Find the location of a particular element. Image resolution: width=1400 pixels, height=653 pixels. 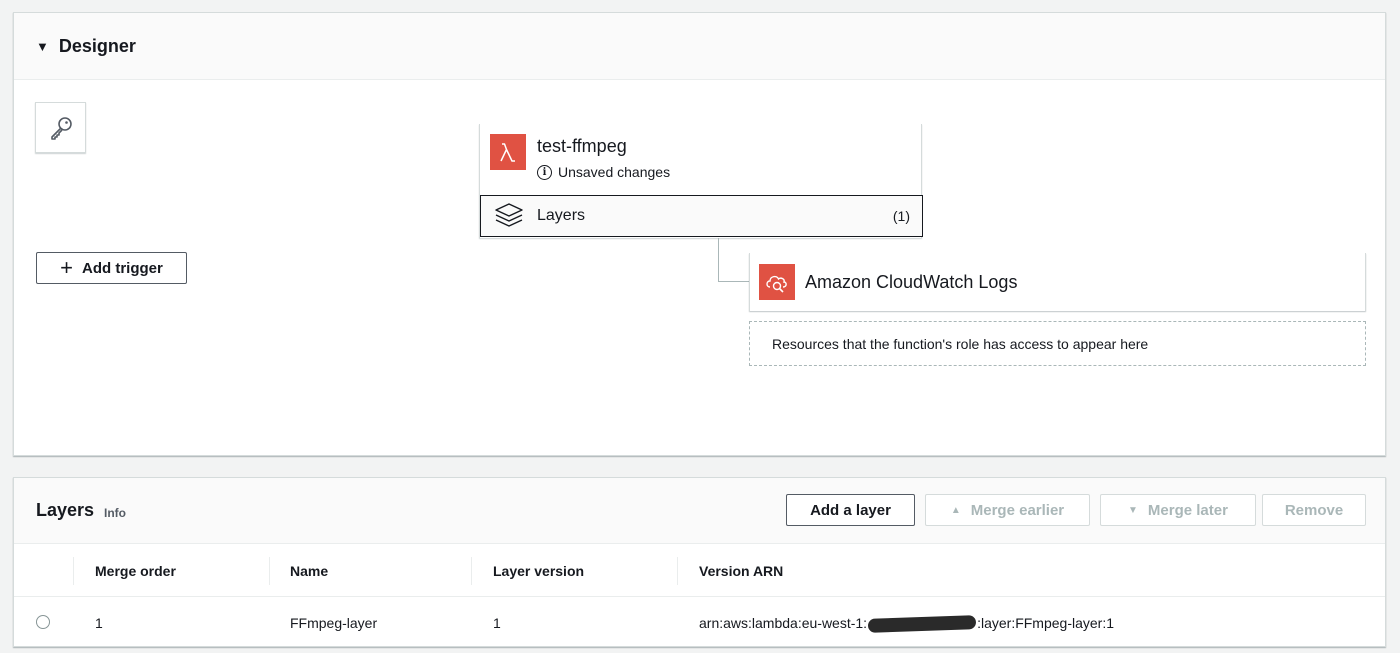

column-header-name: Name is located at coordinates (309, 571).